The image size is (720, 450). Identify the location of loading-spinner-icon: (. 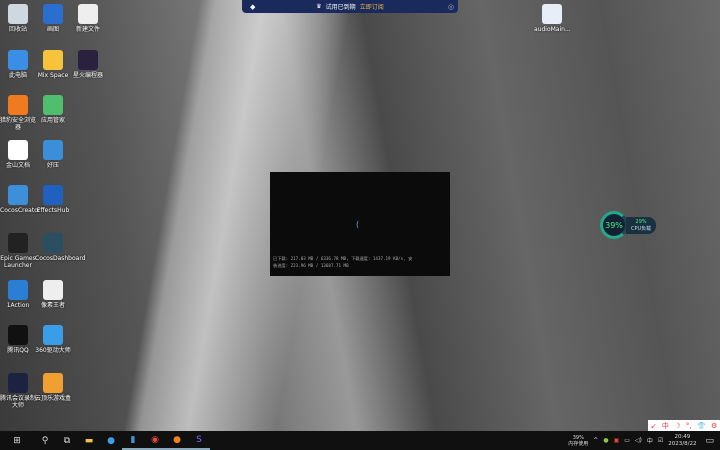
(358, 224).